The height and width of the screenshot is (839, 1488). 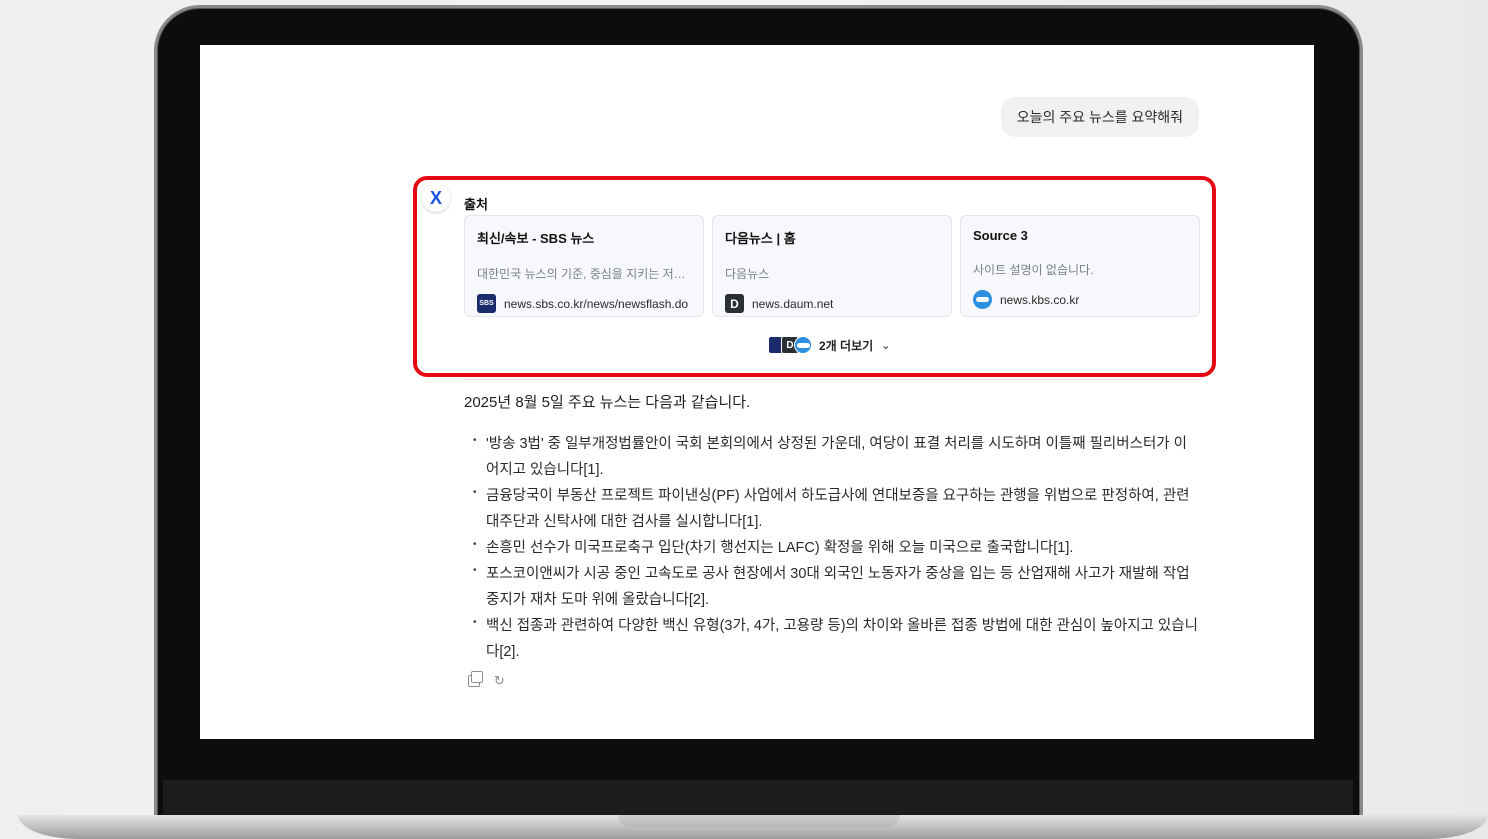 I want to click on source-card-daum: 다음뉴스 | 홈 다음뉴스 D news.daum.net, so click(x=832, y=266).